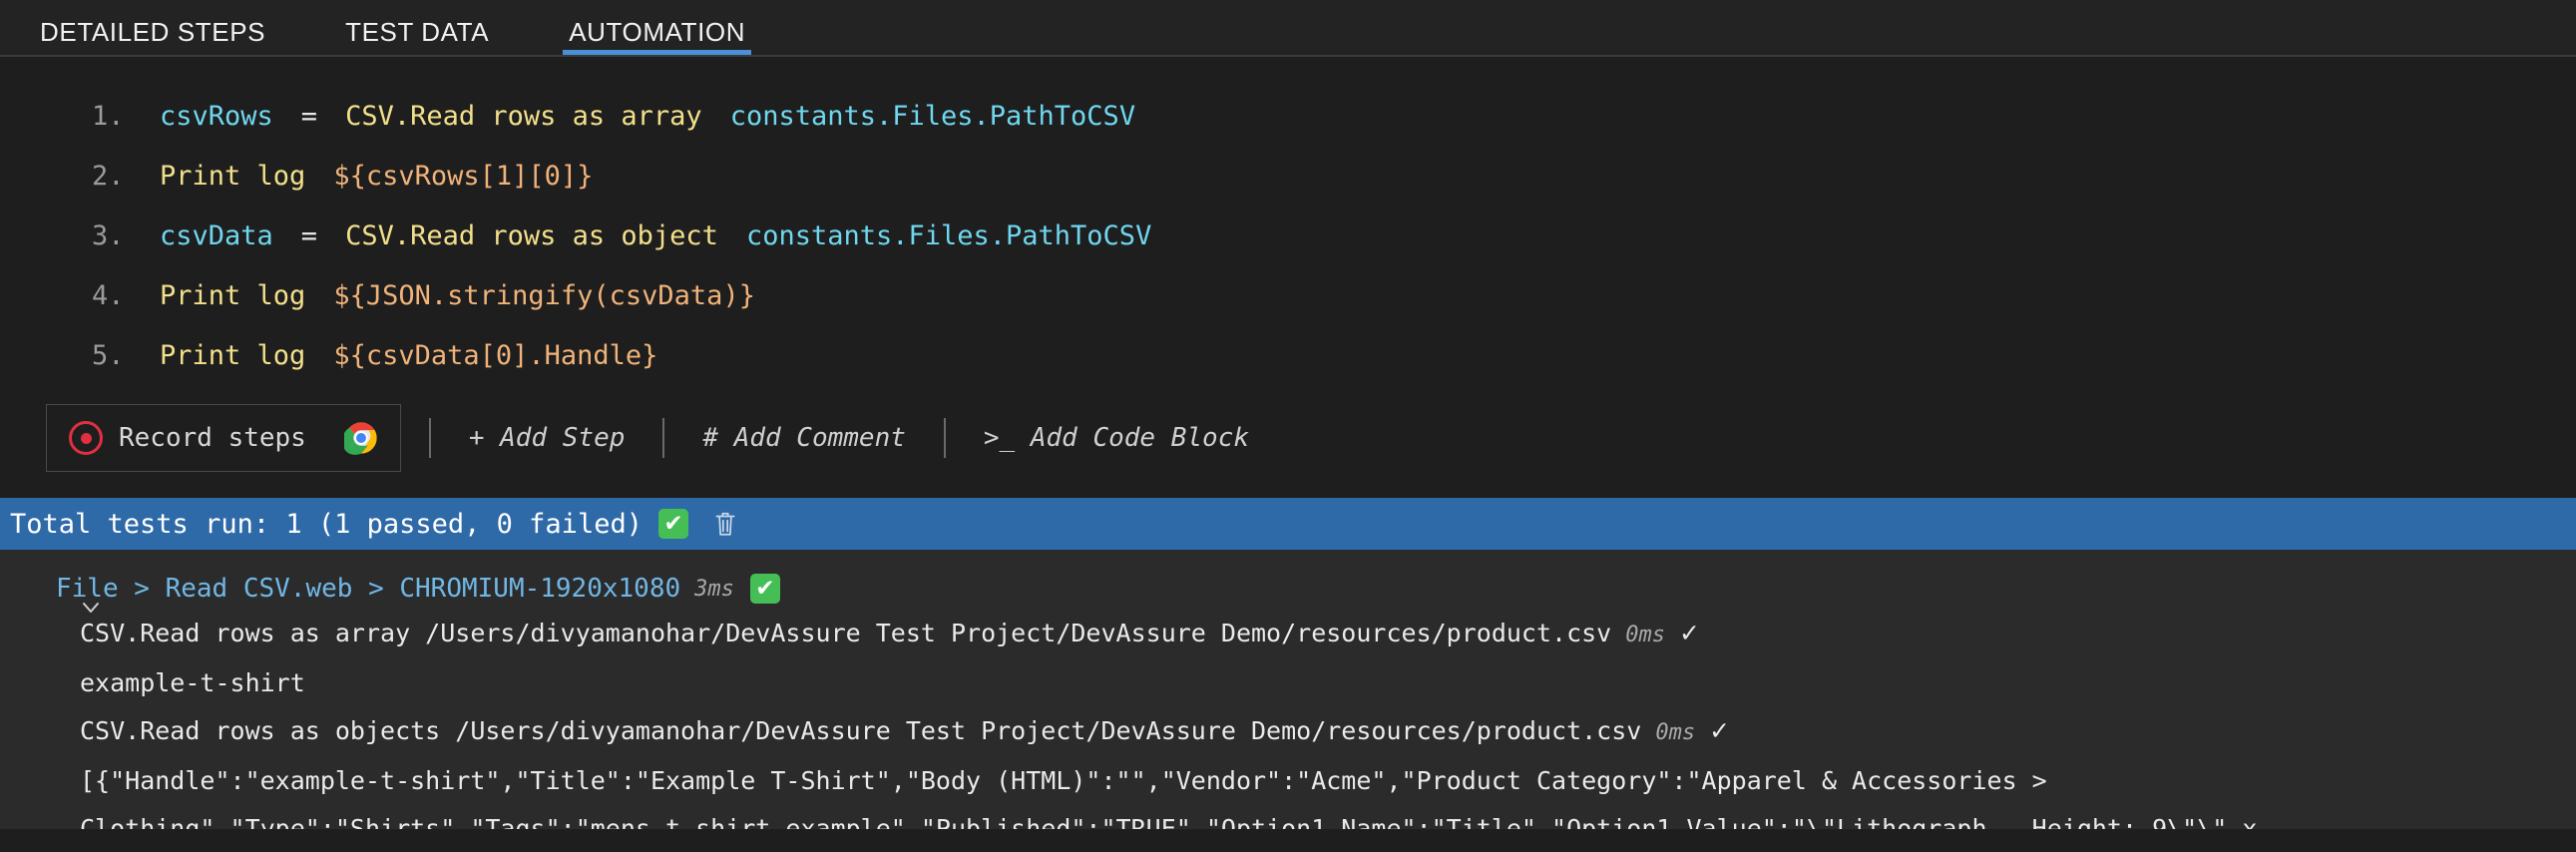 The image size is (2576, 852). What do you see at coordinates (725, 524) in the screenshot?
I see `trash-icon` at bounding box center [725, 524].